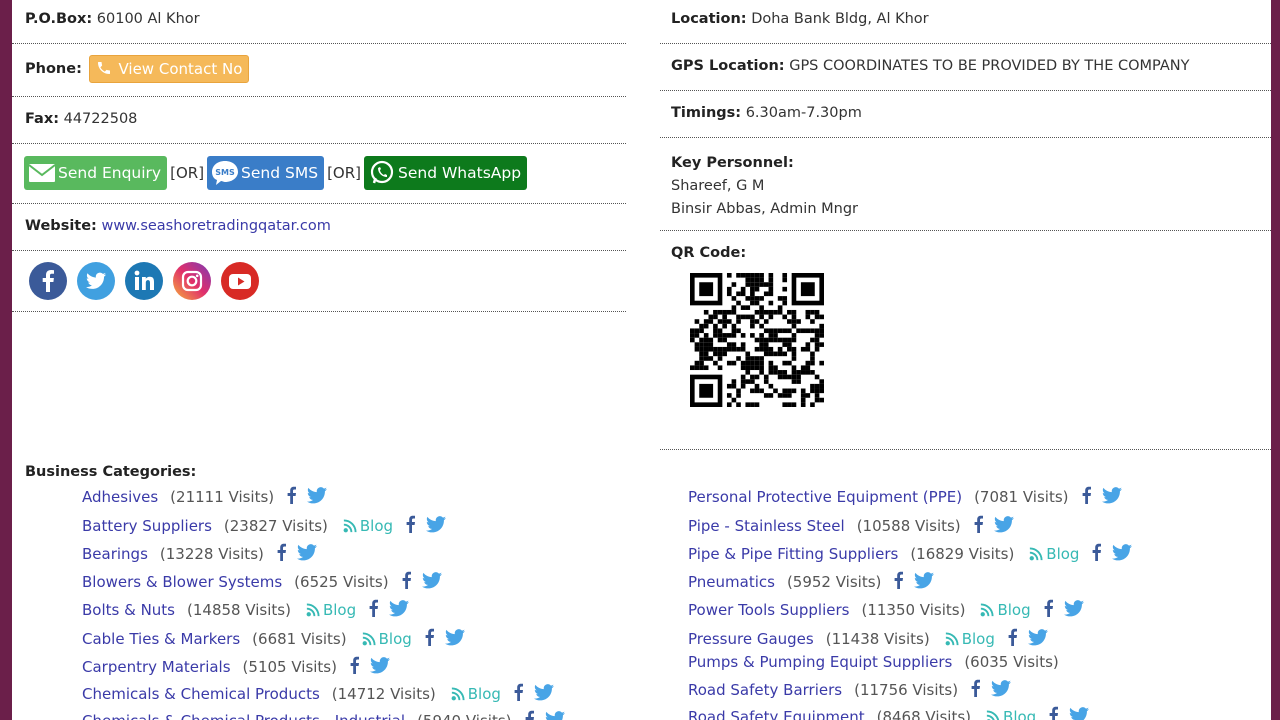 This screenshot has width=1280, height=720. Describe the element at coordinates (319, 70) in the screenshot. I see `phone-row: Phone: View Contact No` at that location.